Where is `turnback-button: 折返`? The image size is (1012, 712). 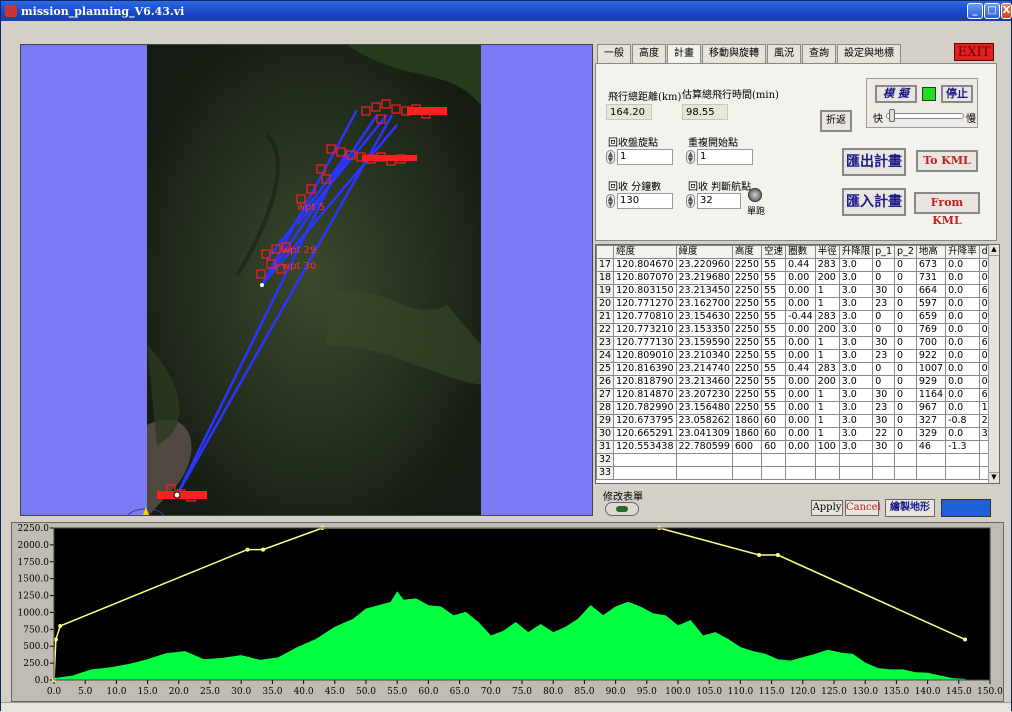 turnback-button: 折返 is located at coordinates (836, 121).